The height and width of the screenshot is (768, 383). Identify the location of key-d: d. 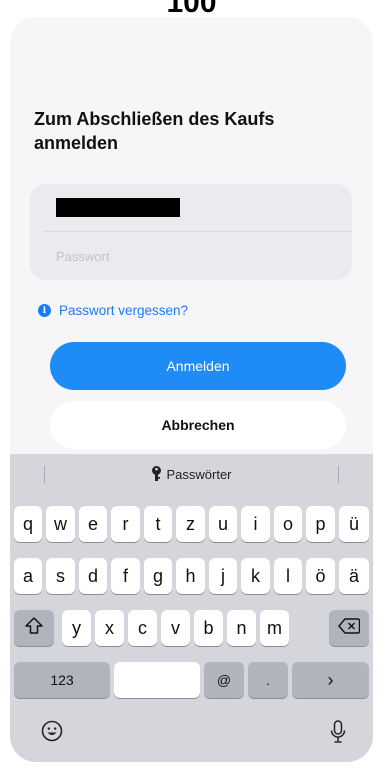
(93, 576).